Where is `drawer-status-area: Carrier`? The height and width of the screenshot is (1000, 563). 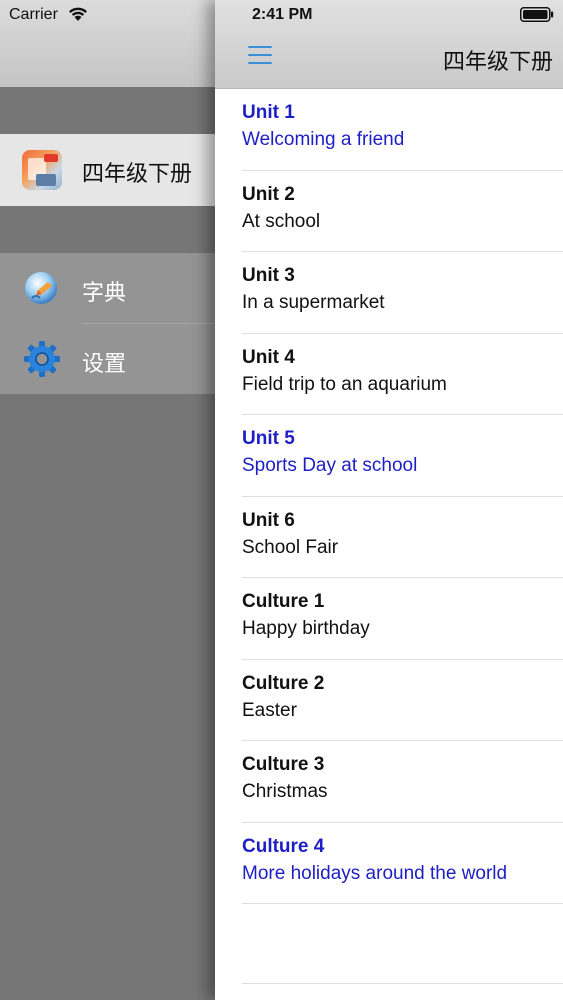
drawer-status-area: Carrier is located at coordinates (107, 43).